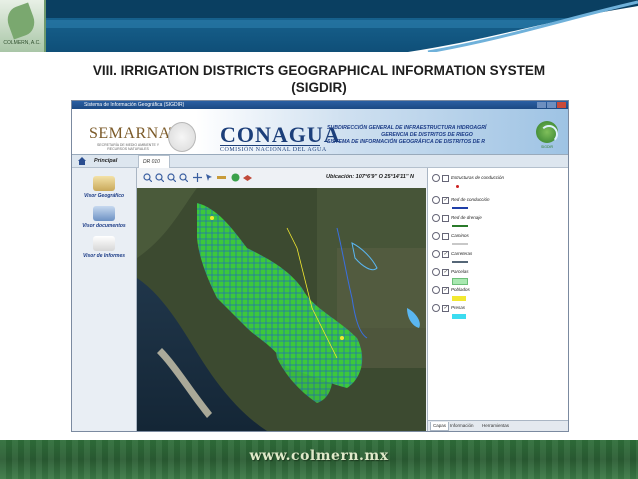 The width and height of the screenshot is (638, 479). I want to click on sigdir-logo: SIGDIR, so click(547, 137).